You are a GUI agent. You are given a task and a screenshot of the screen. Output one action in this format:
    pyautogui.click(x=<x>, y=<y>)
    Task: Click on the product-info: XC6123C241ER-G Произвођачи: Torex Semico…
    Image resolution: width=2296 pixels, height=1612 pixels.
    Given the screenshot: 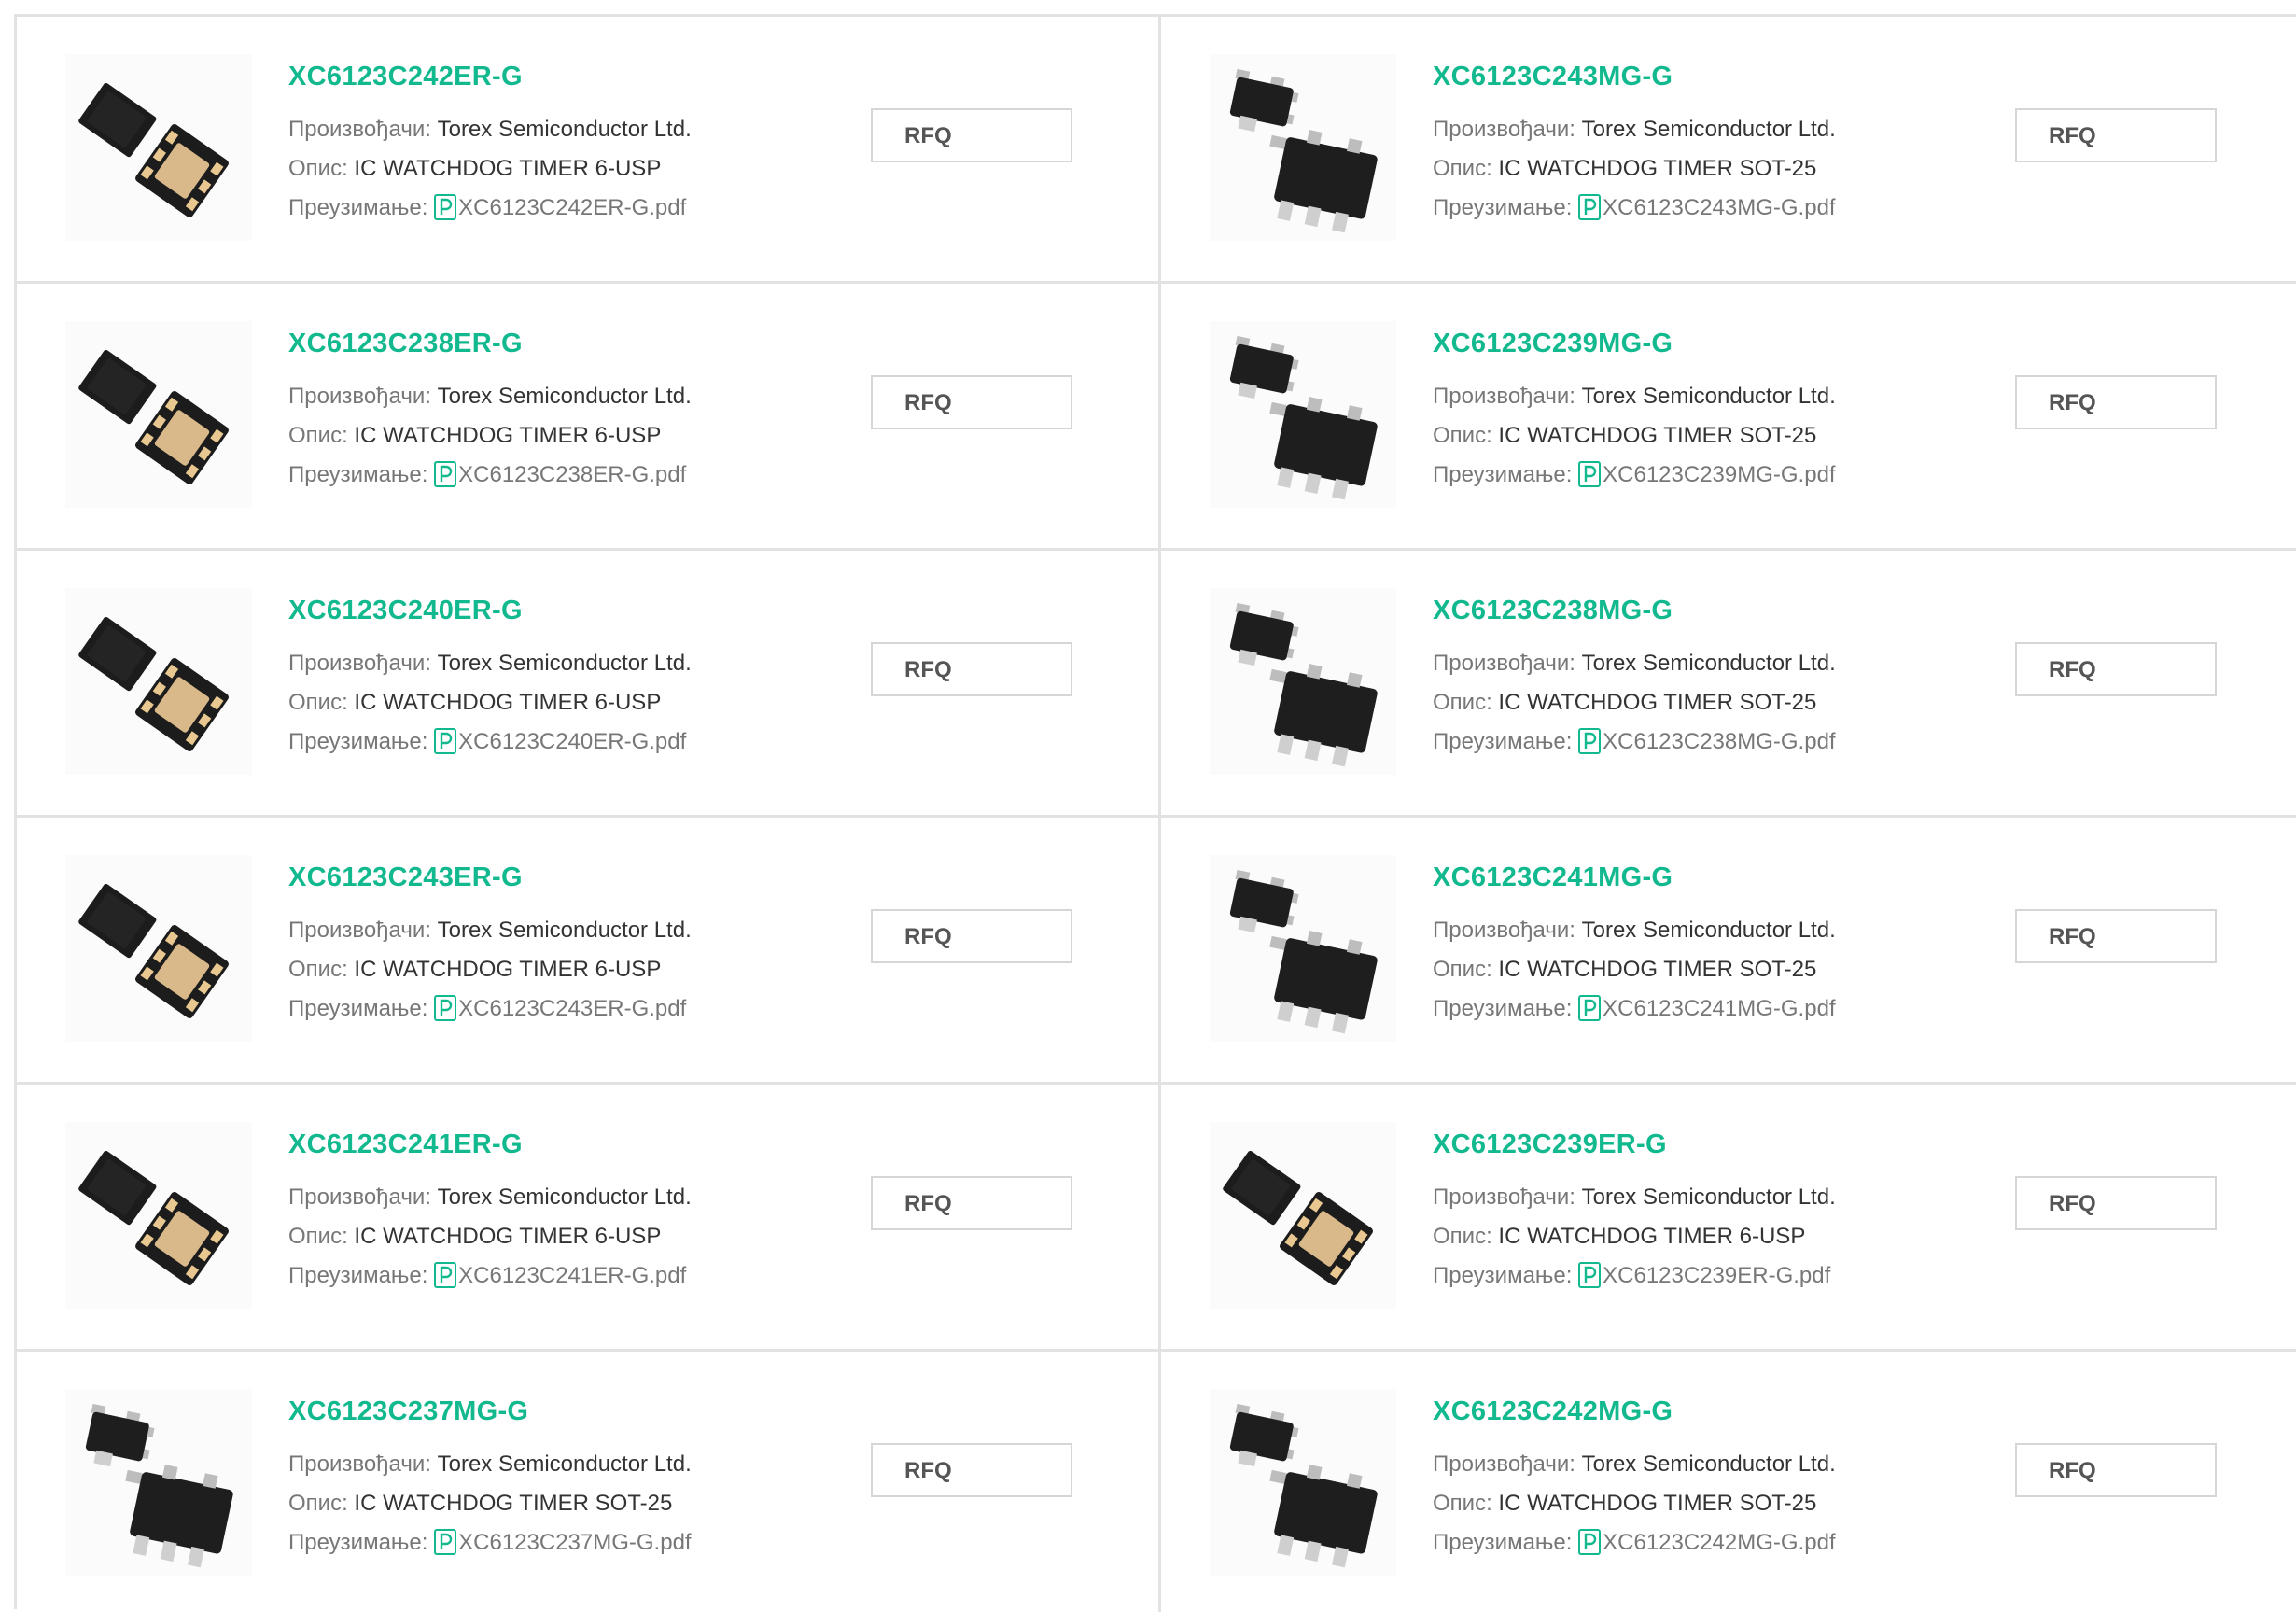 What is the action you would take?
    pyautogui.click(x=490, y=1212)
    